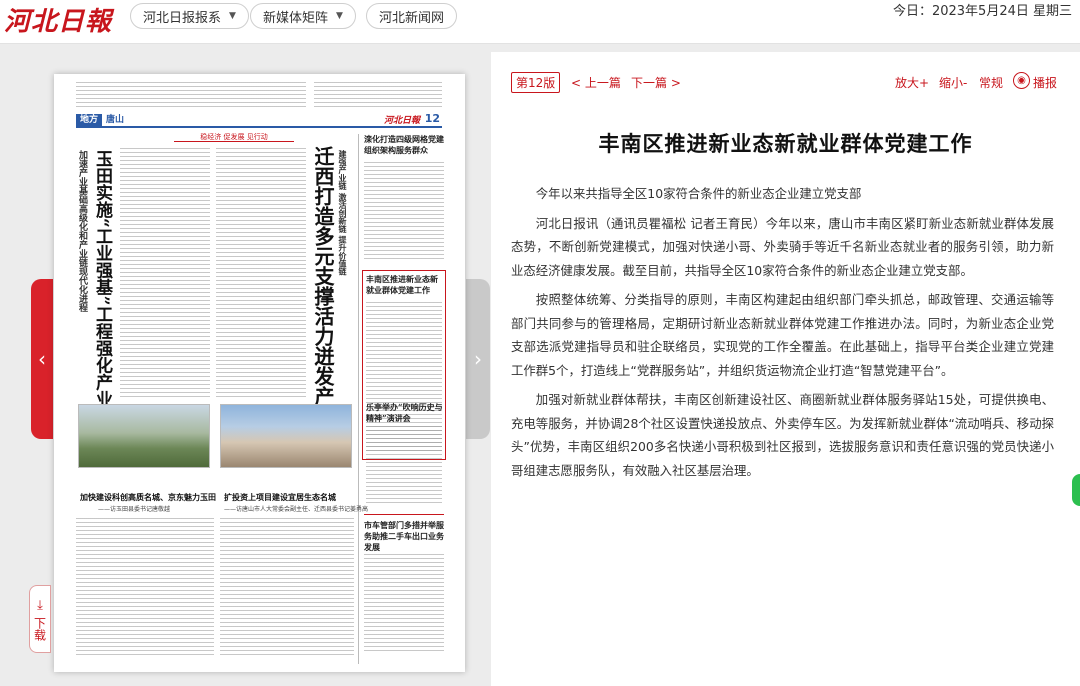 The width and height of the screenshot is (1080, 686). What do you see at coordinates (596, 82) in the screenshot?
I see `prev-article-link: < 上一篇` at bounding box center [596, 82].